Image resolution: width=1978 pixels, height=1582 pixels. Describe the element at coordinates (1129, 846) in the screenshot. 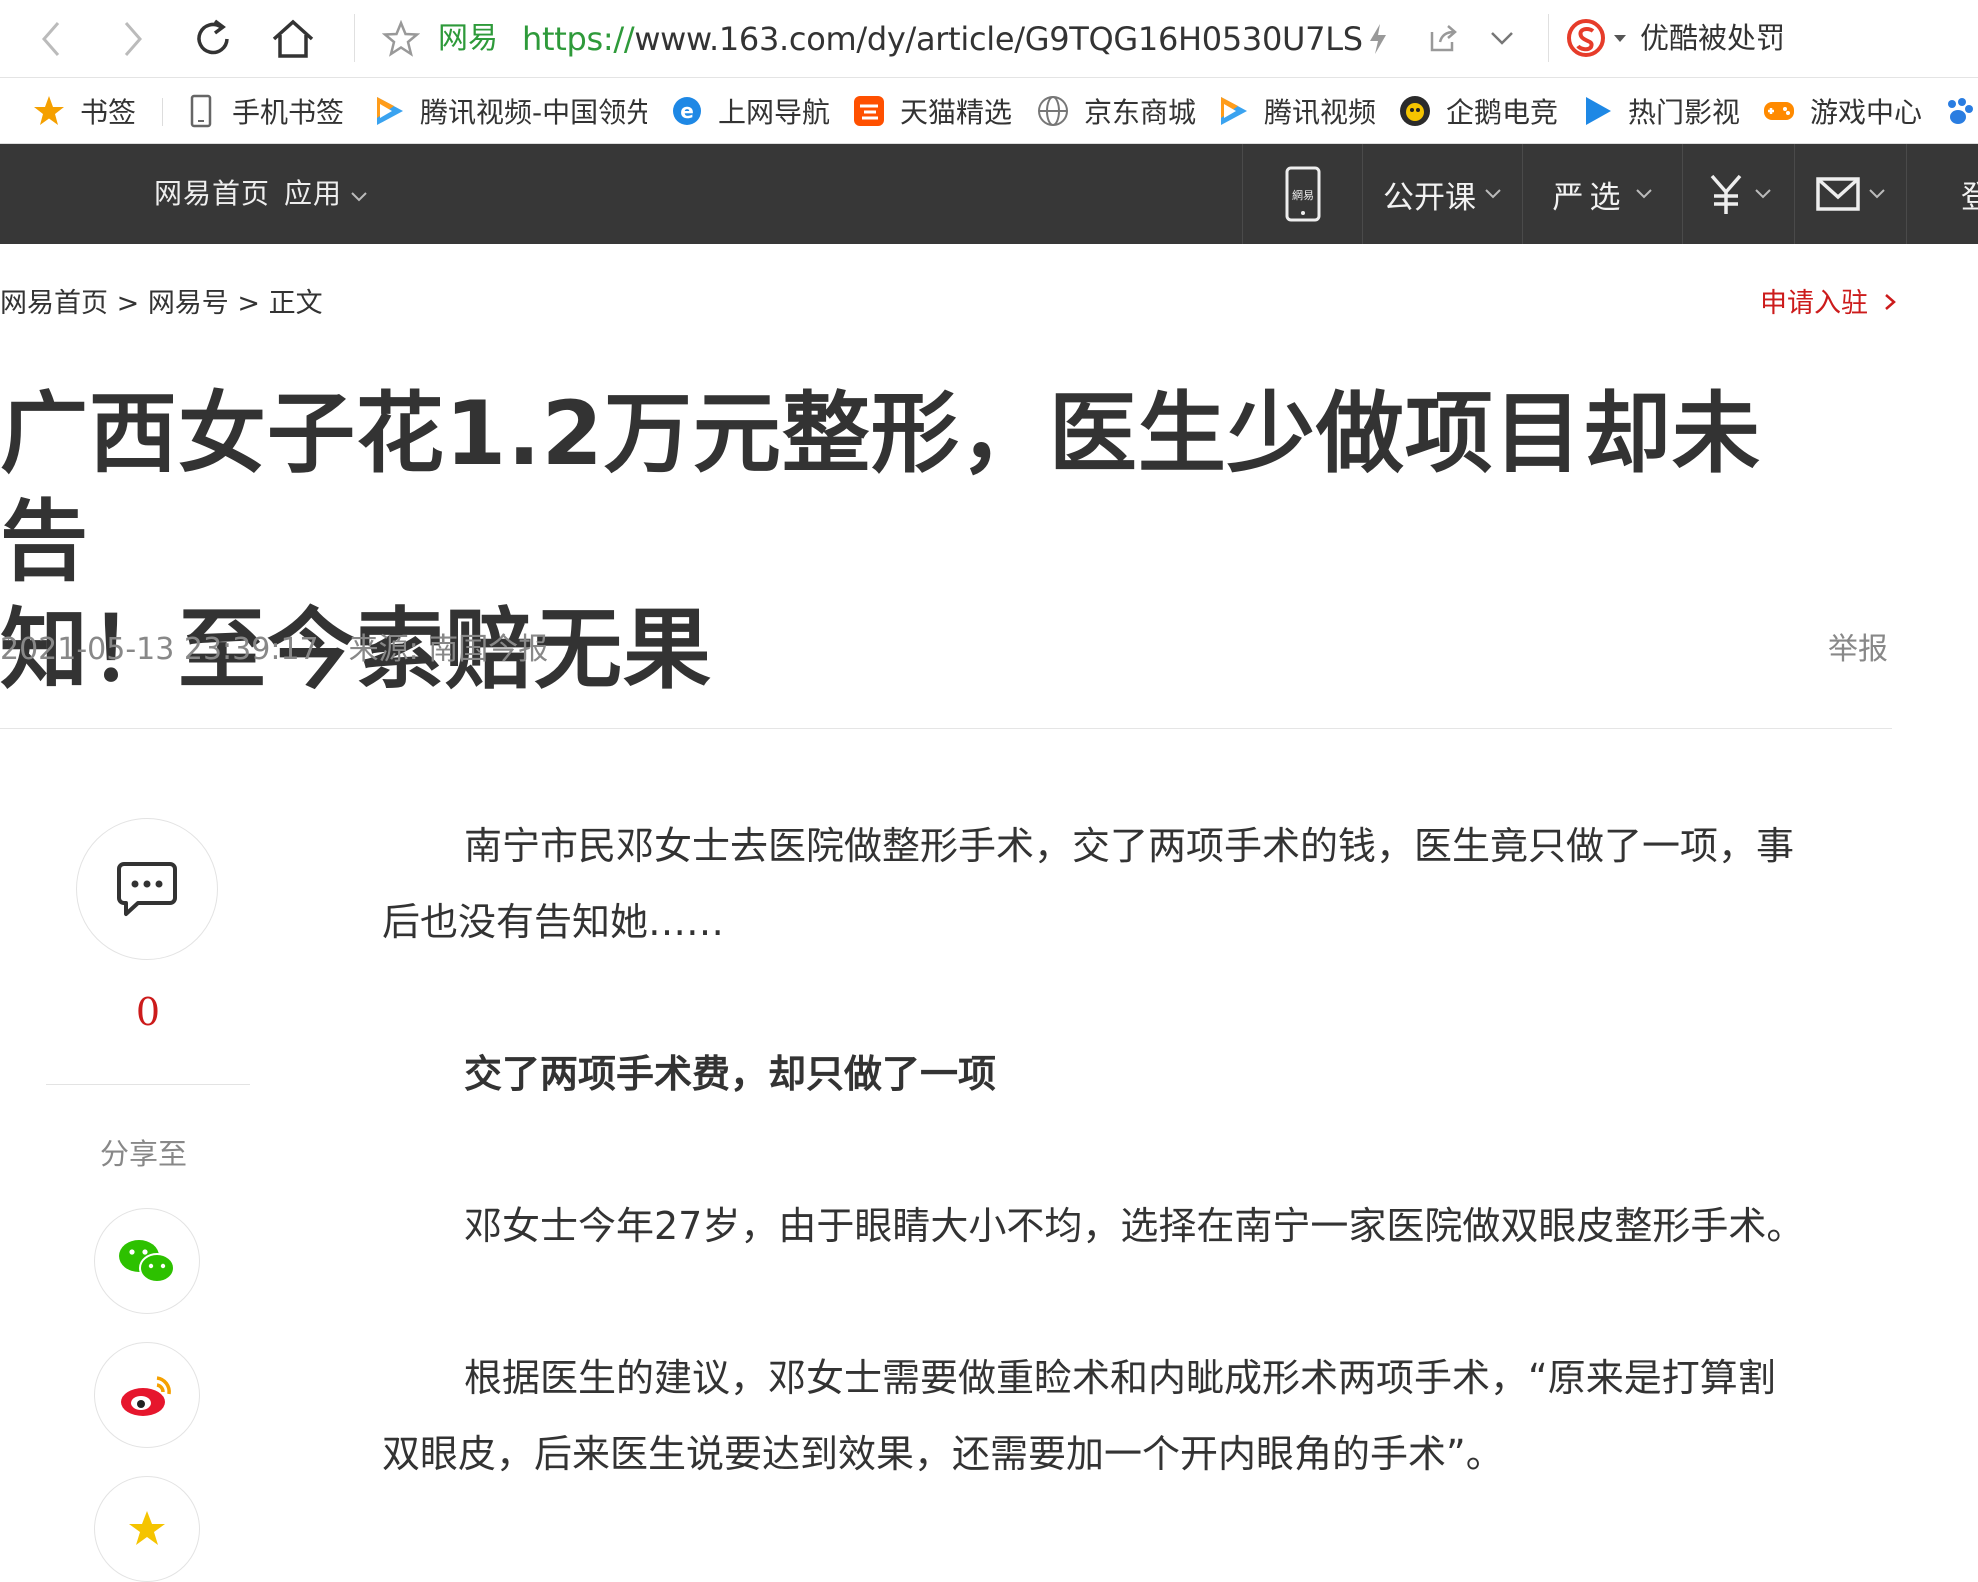

I see `paragraph-line: 南宁市民邓女士去医院做整形手术，交了两项手术的钱，医生竟只做了一项，事` at that location.